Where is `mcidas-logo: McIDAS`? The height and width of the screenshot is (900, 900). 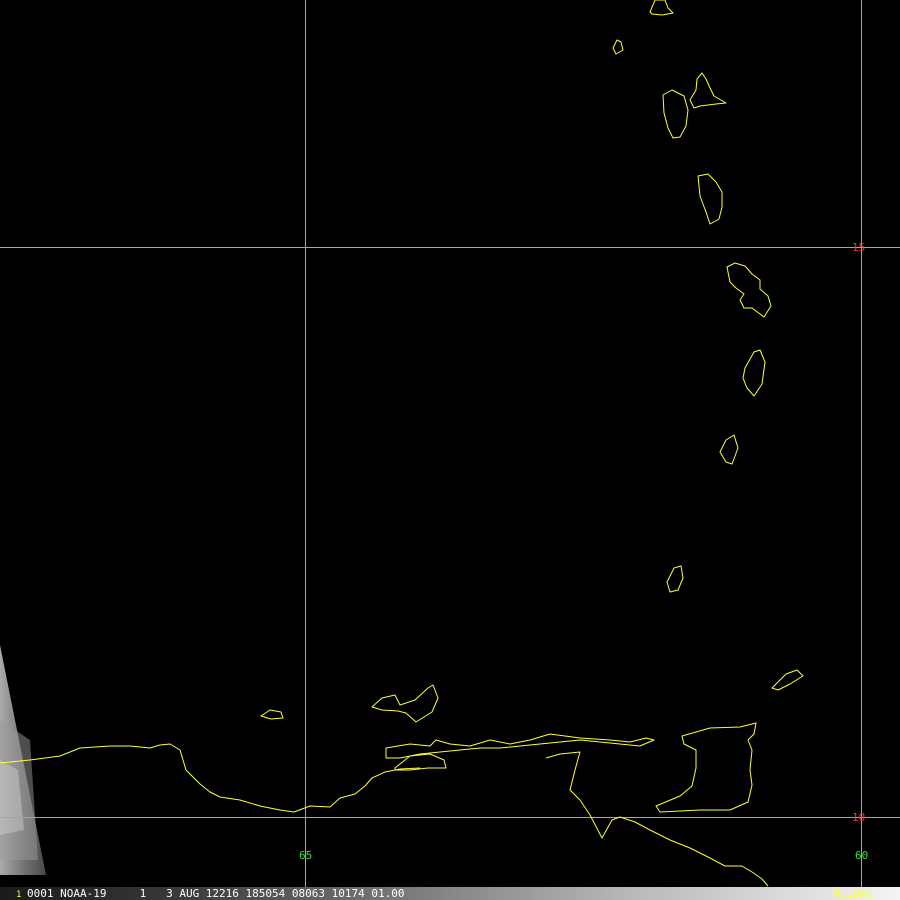 mcidas-logo: McIDAS is located at coordinates (853, 893).